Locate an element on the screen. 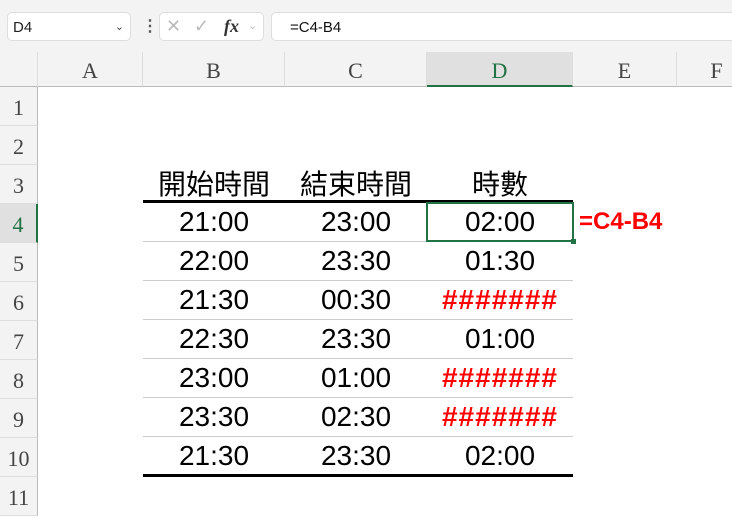 The width and height of the screenshot is (732, 519). column-header-E: E is located at coordinates (625, 69).